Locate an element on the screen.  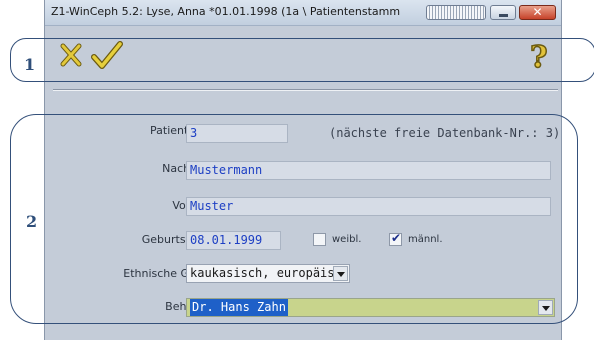
titlebar-grip is located at coordinates (456, 12).